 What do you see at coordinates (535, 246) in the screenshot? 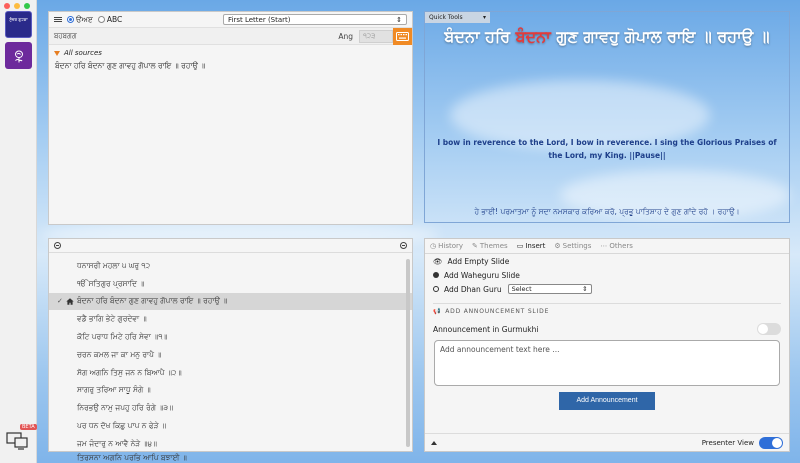
I see `tab-label: Insert` at bounding box center [535, 246].